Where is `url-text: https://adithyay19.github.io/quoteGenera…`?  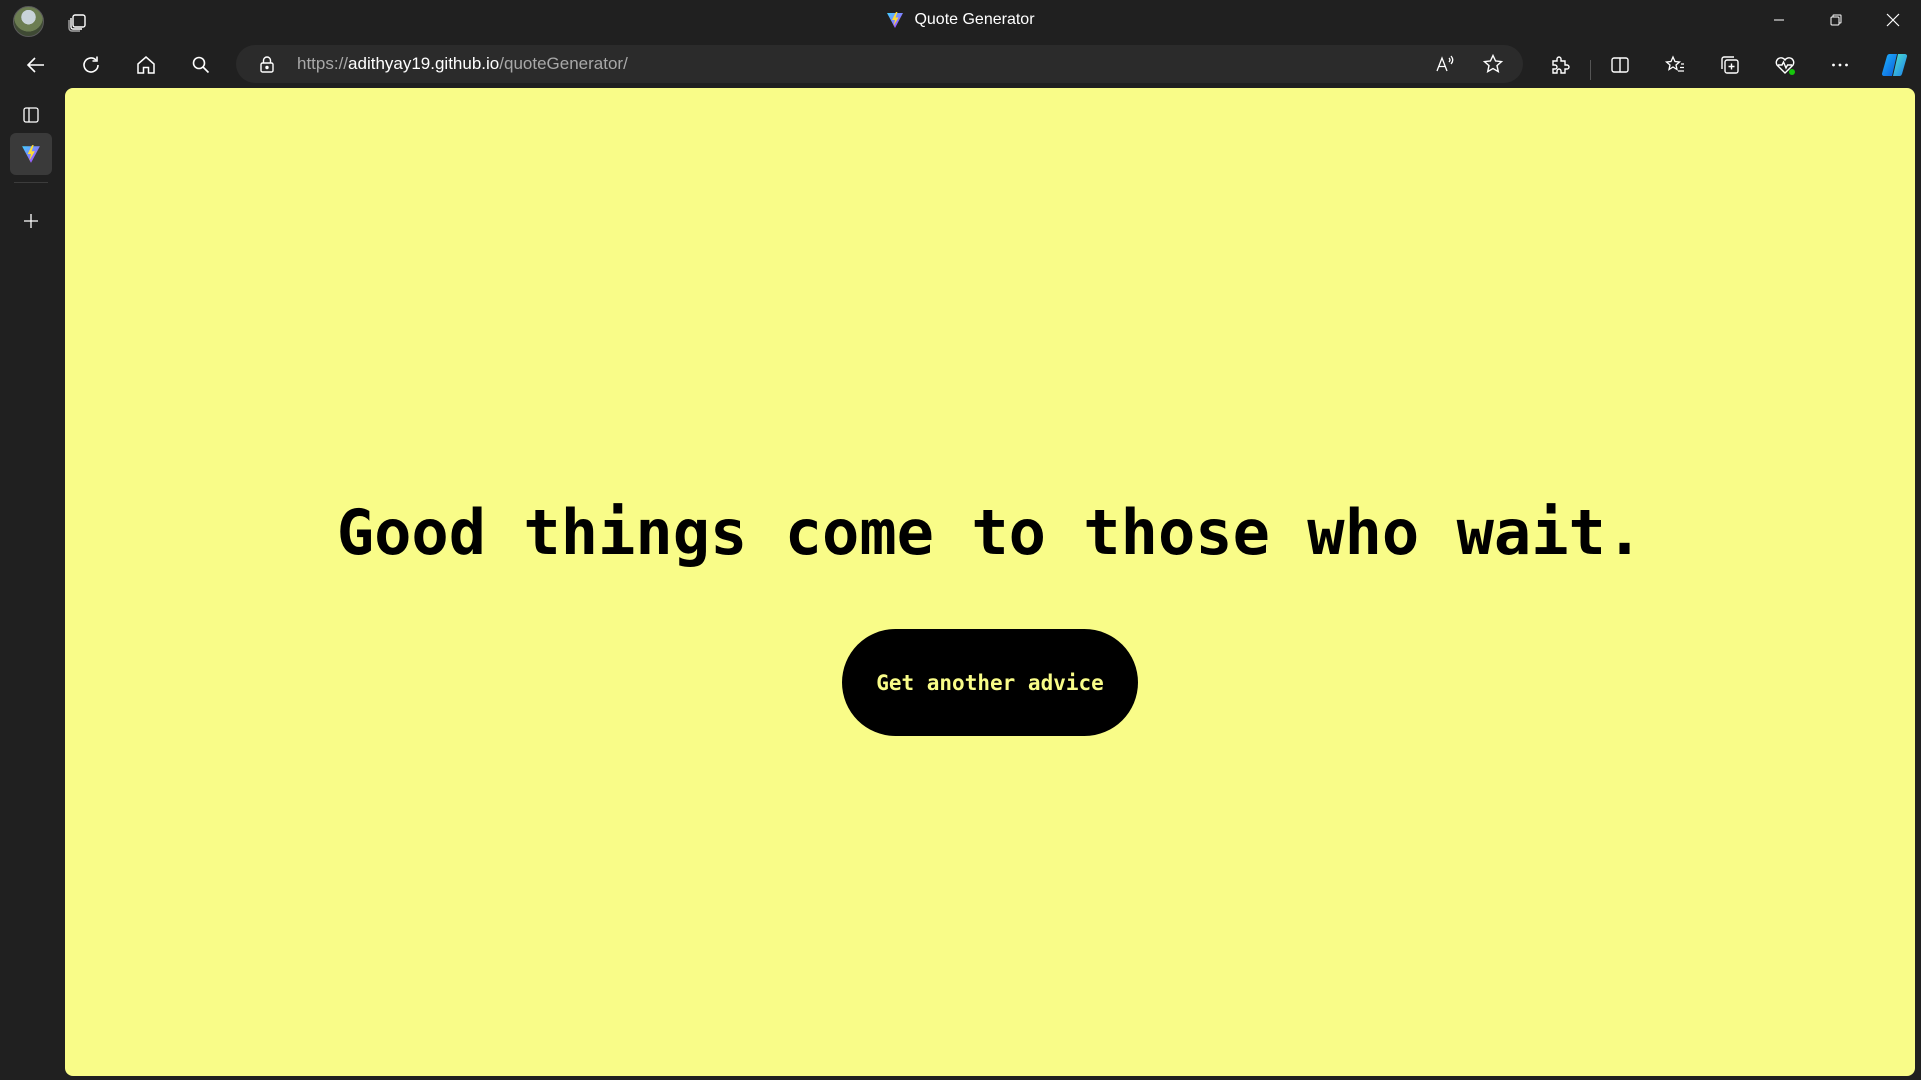
url-text: https://adithyay19.github.io/quoteGenera… is located at coordinates (462, 64).